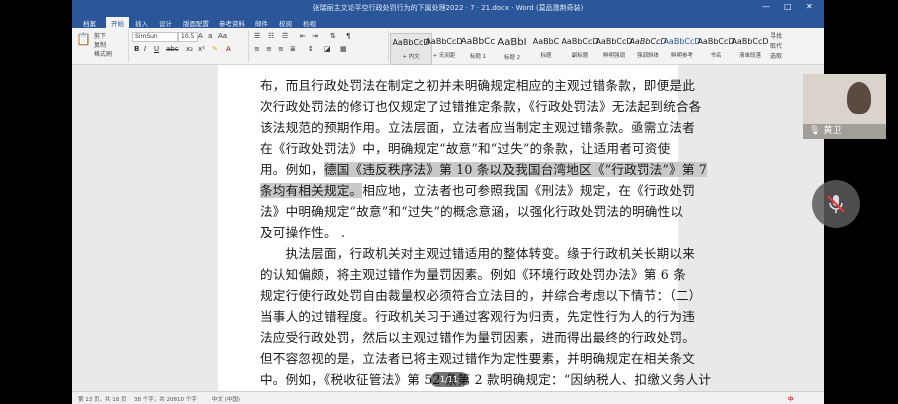 The height and width of the screenshot is (404, 898). Describe the element at coordinates (269, 49) in the screenshot. I see `align-center-icon: ≡` at that location.